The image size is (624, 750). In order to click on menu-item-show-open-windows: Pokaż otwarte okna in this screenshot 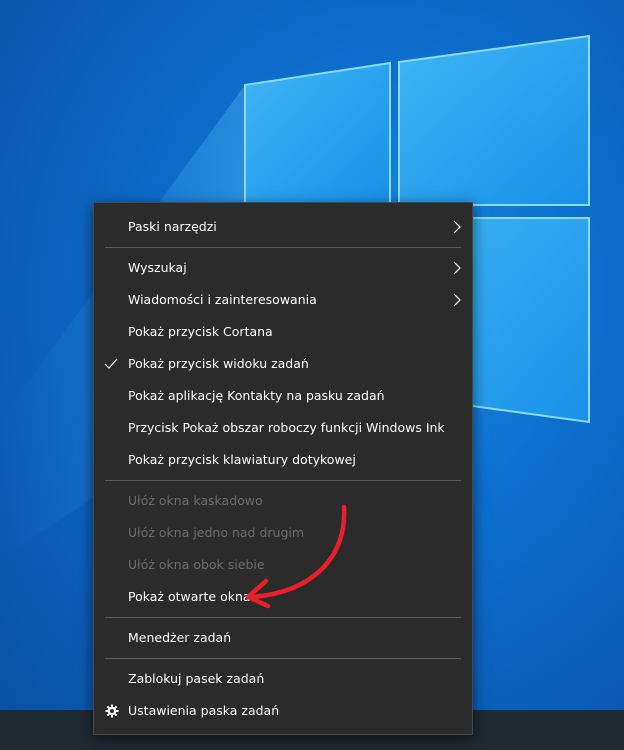, I will do `click(283, 597)`.